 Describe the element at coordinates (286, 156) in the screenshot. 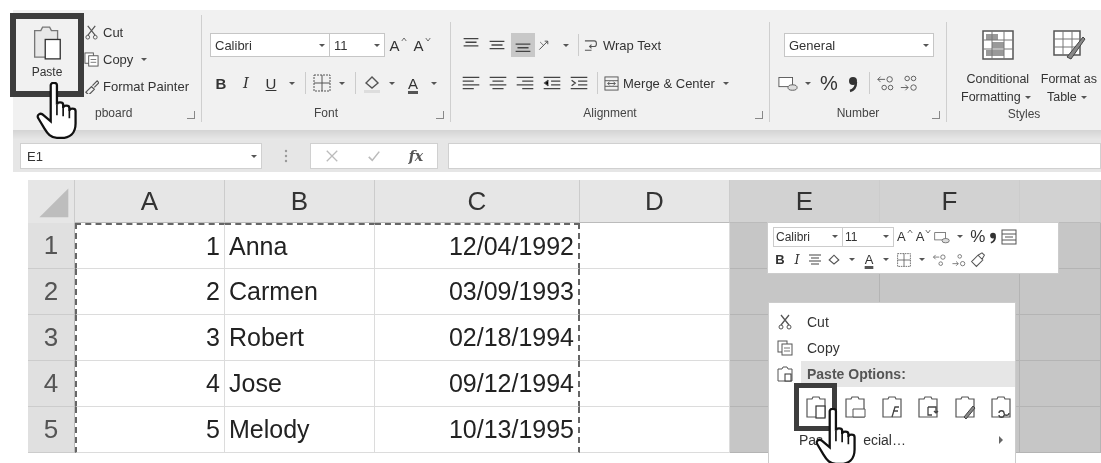

I see `drag-handle-icon` at that location.